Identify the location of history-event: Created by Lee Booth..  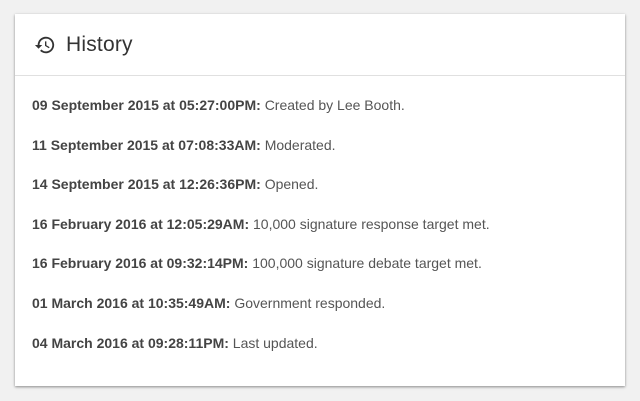
(334, 105).